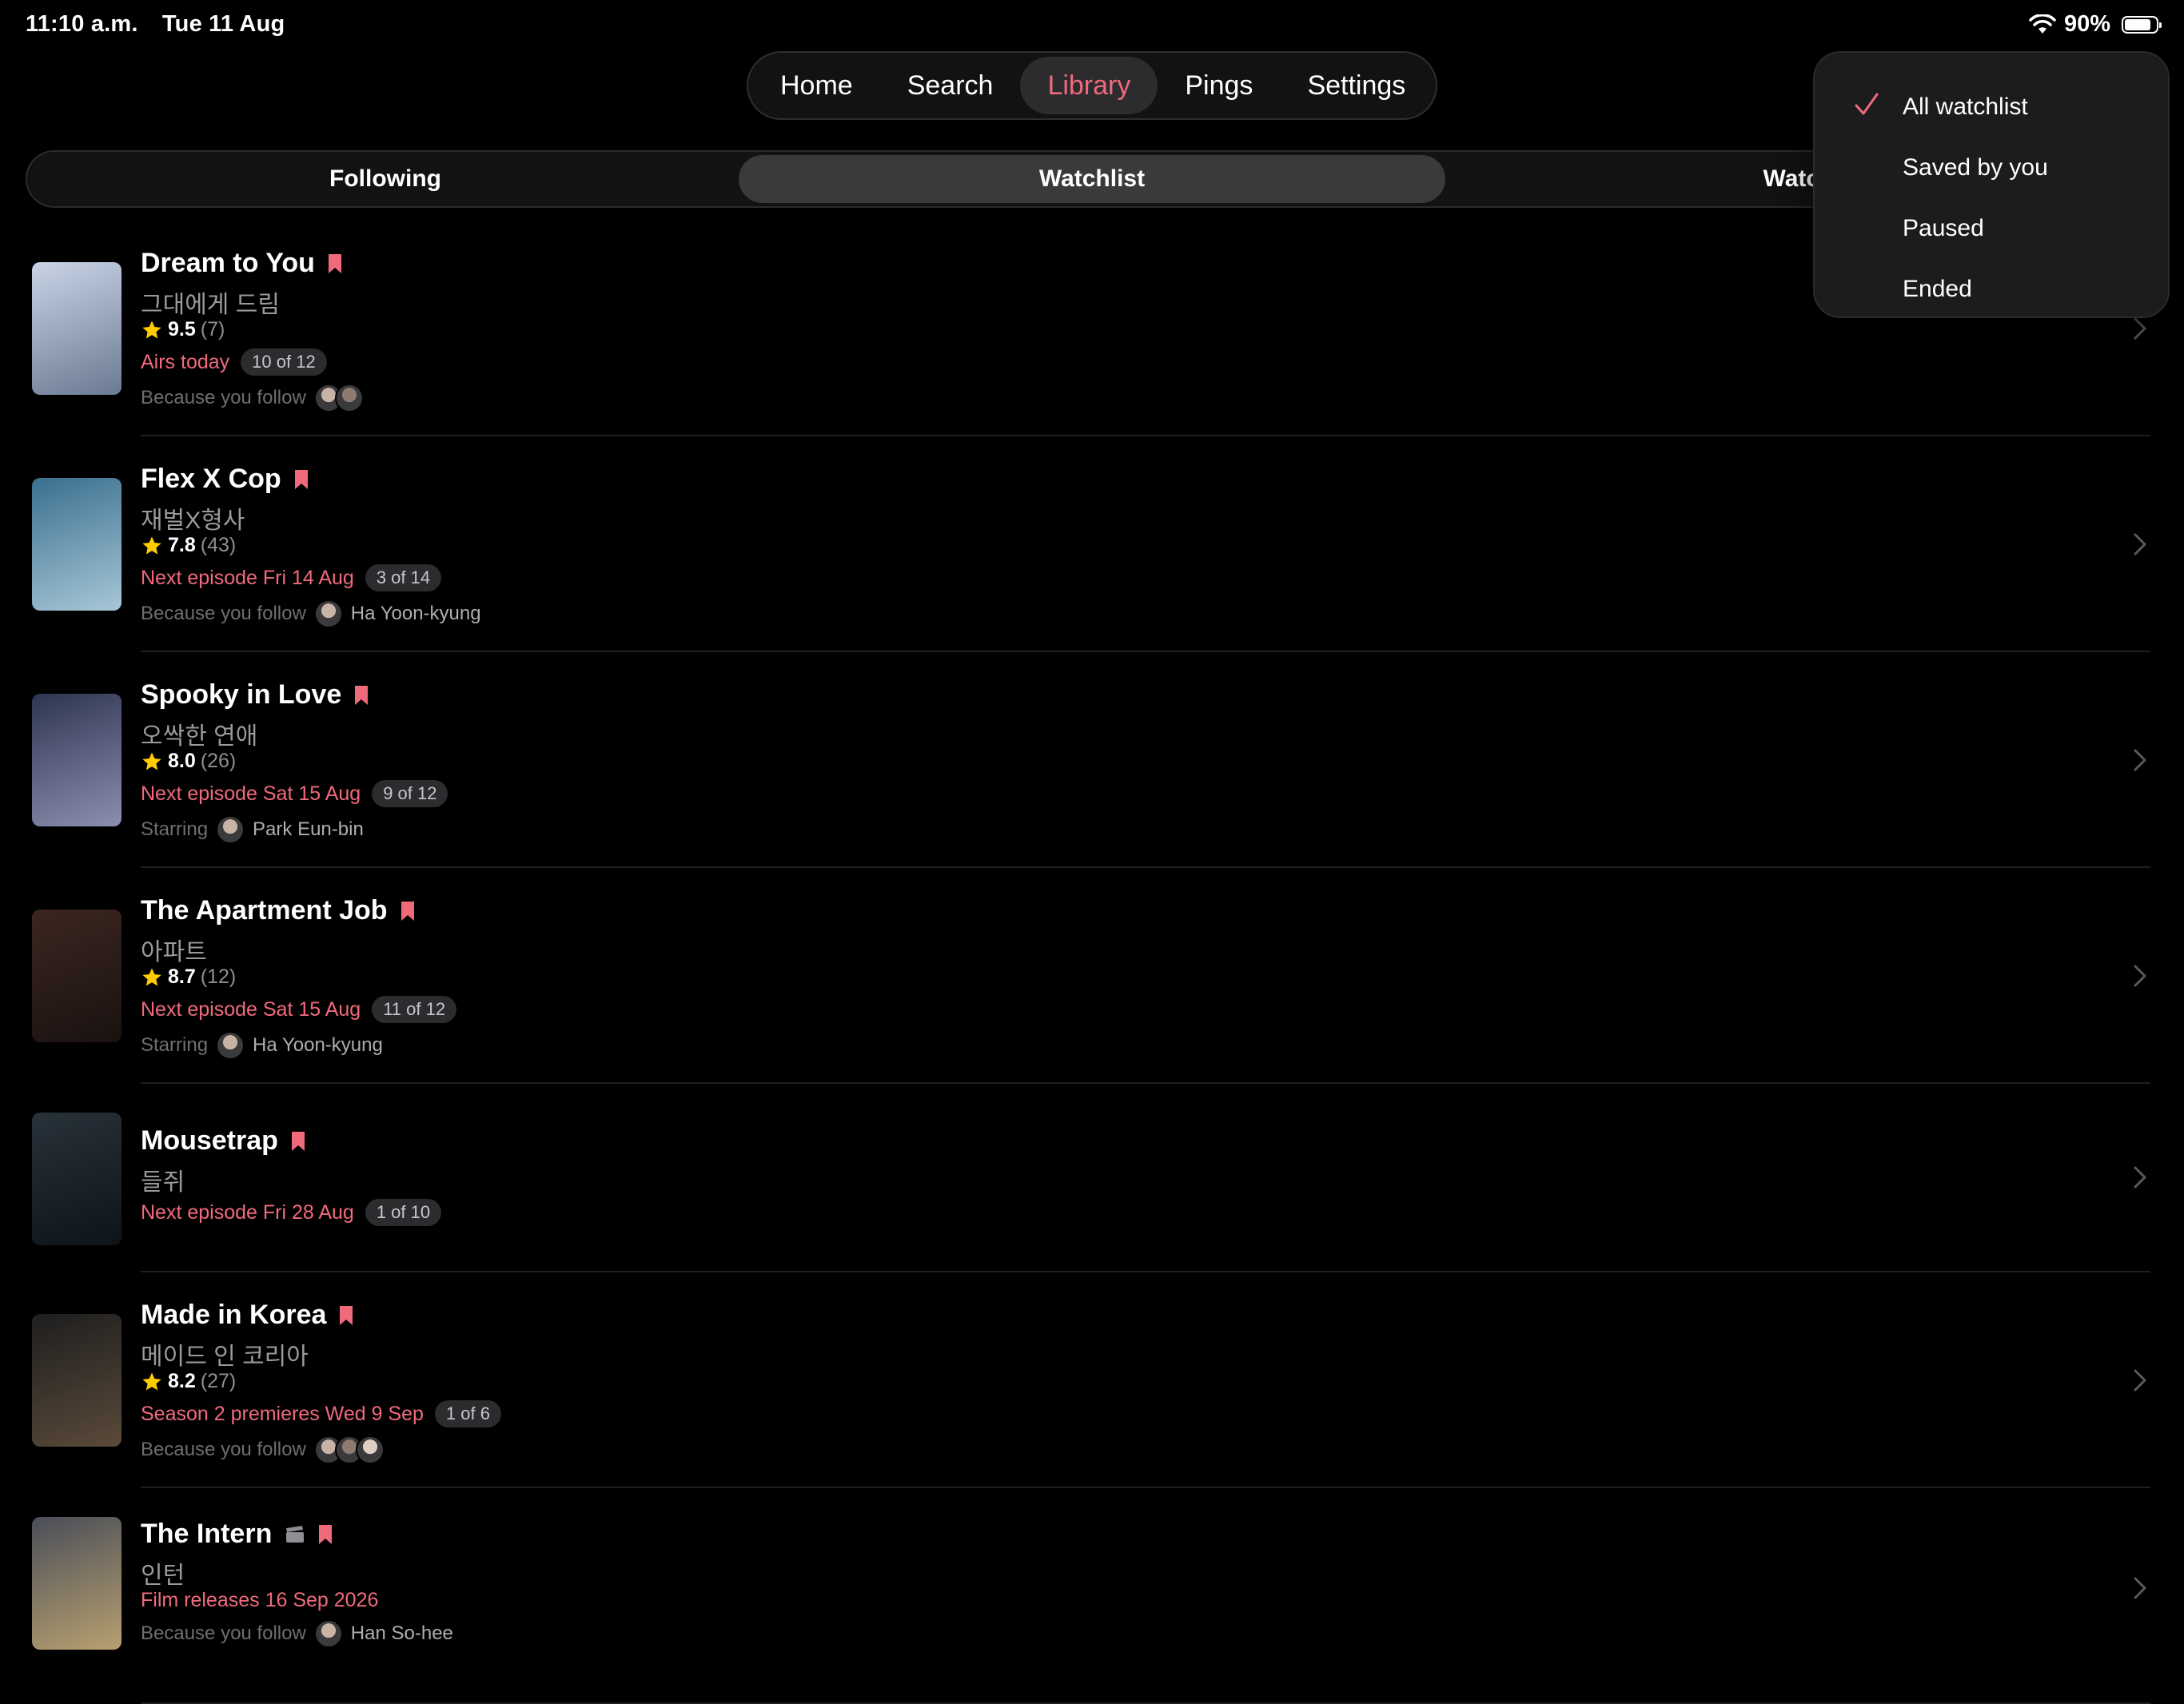  Describe the element at coordinates (1943, 228) in the screenshot. I see `filter-label: Paused` at that location.